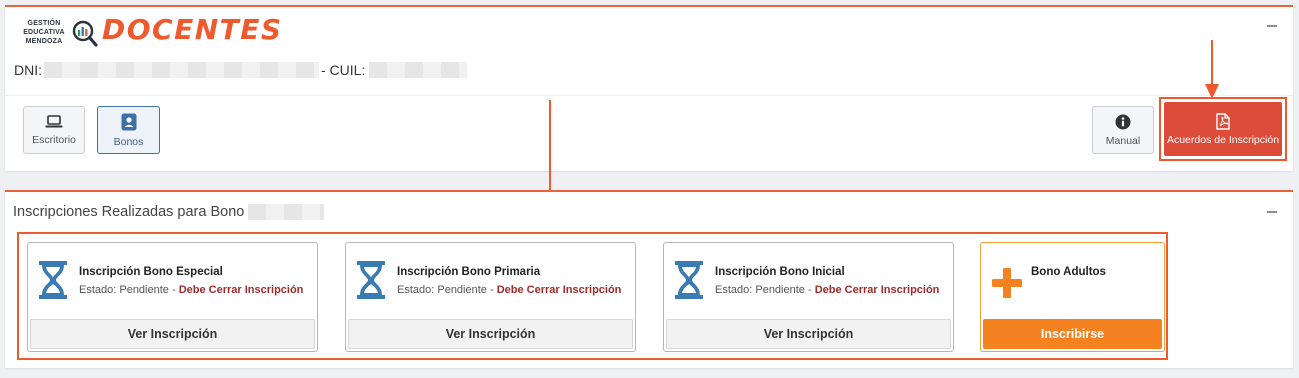 The width and height of the screenshot is (1299, 378). Describe the element at coordinates (1072, 297) in the screenshot. I see `new-inscripcion-card: Bono Adultos Inscribirse` at that location.